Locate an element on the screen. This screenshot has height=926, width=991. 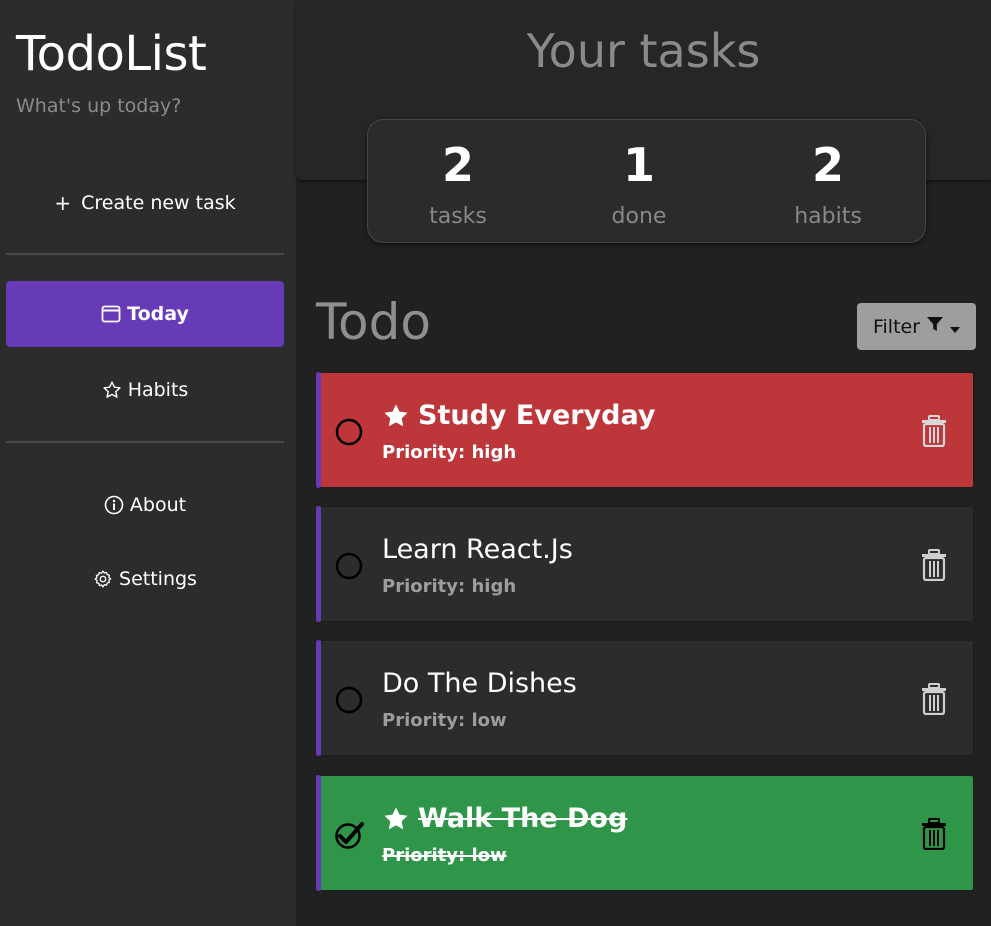
funnel-icon is located at coordinates (935, 326).